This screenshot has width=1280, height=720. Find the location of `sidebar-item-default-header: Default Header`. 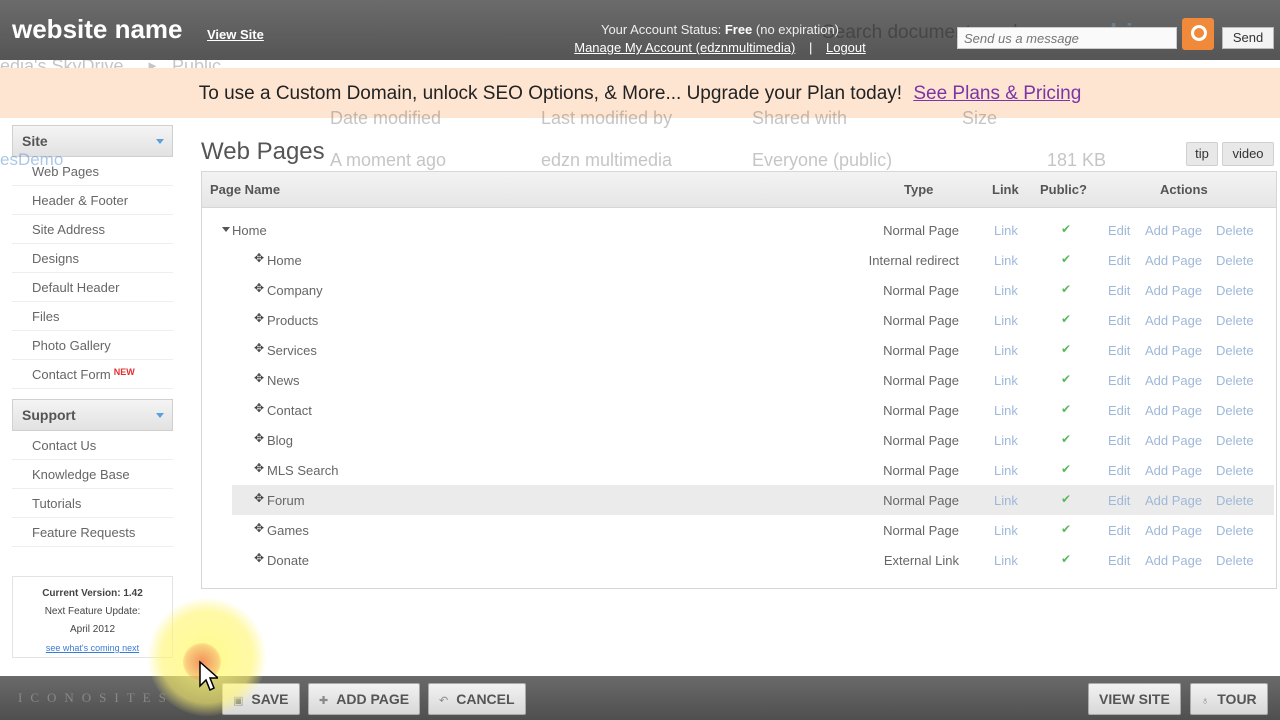

sidebar-item-default-header: Default Header is located at coordinates (92, 287).